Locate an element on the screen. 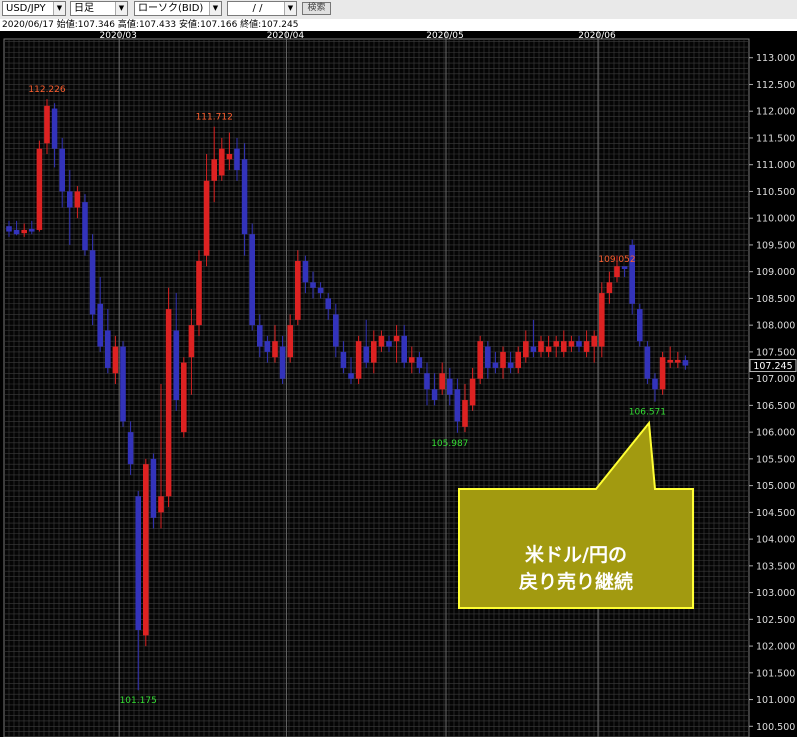 The height and width of the screenshot is (737, 797). open-value: 107.346 is located at coordinates (96, 25).